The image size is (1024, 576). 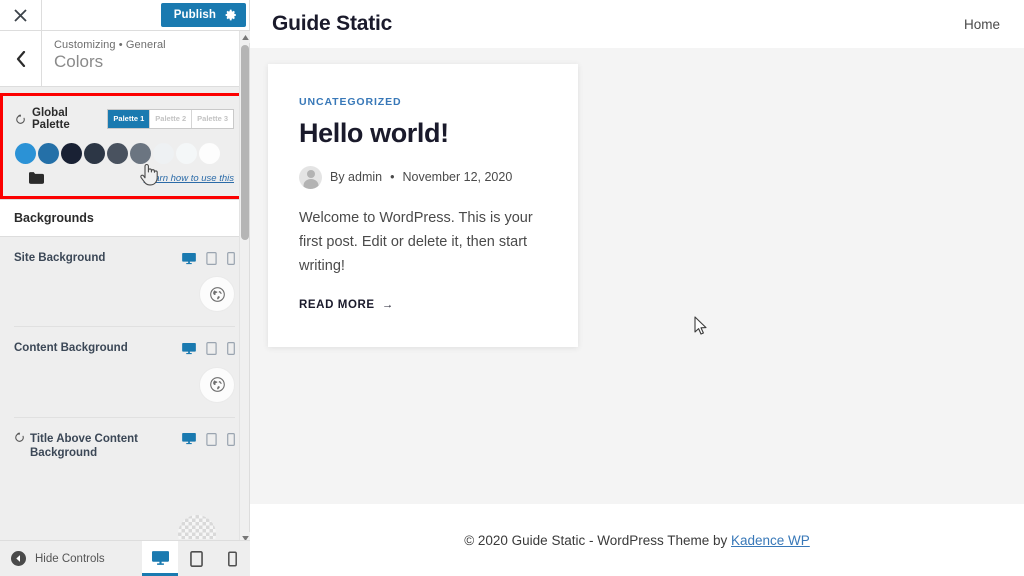 What do you see at coordinates (79, 61) in the screenshot?
I see `page-title: Colors` at bounding box center [79, 61].